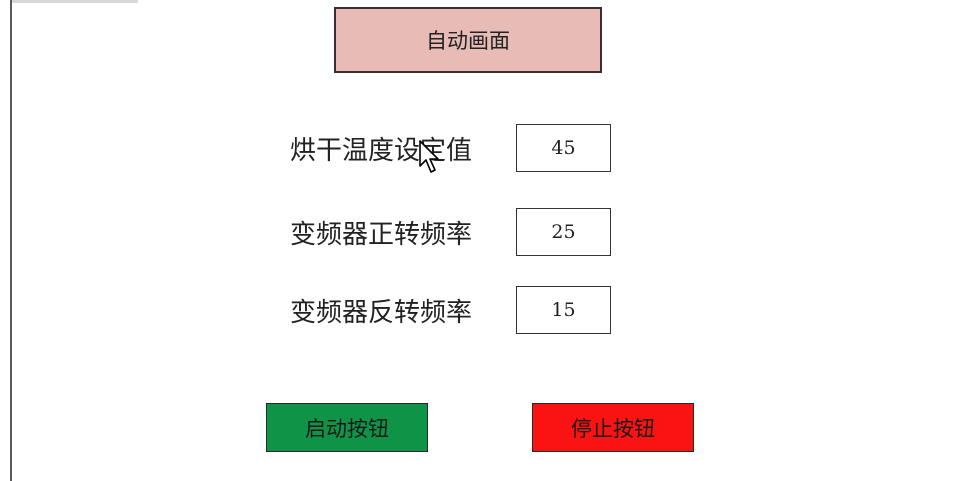 The image size is (968, 481). Describe the element at coordinates (381, 151) in the screenshot. I see `drying-temperature-setpoint-label: 烘干温度设定值` at that location.